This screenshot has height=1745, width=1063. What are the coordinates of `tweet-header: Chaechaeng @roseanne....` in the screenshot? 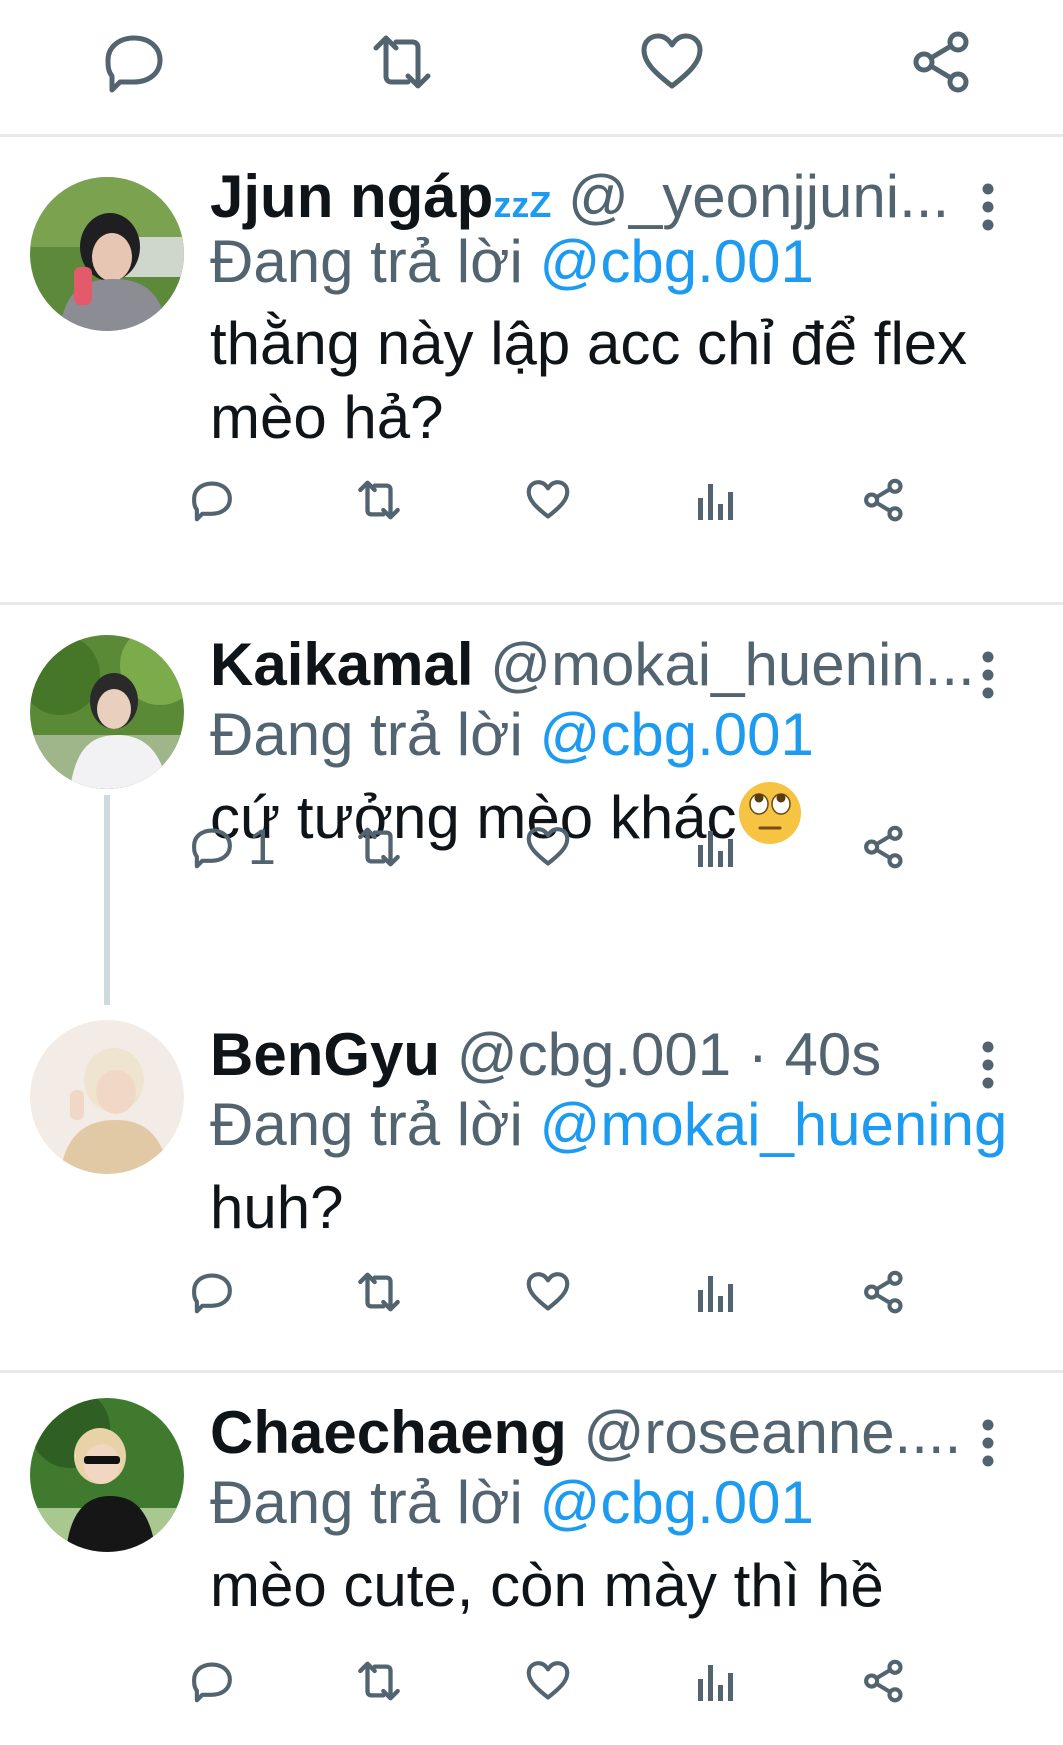 It's located at (591, 1433).